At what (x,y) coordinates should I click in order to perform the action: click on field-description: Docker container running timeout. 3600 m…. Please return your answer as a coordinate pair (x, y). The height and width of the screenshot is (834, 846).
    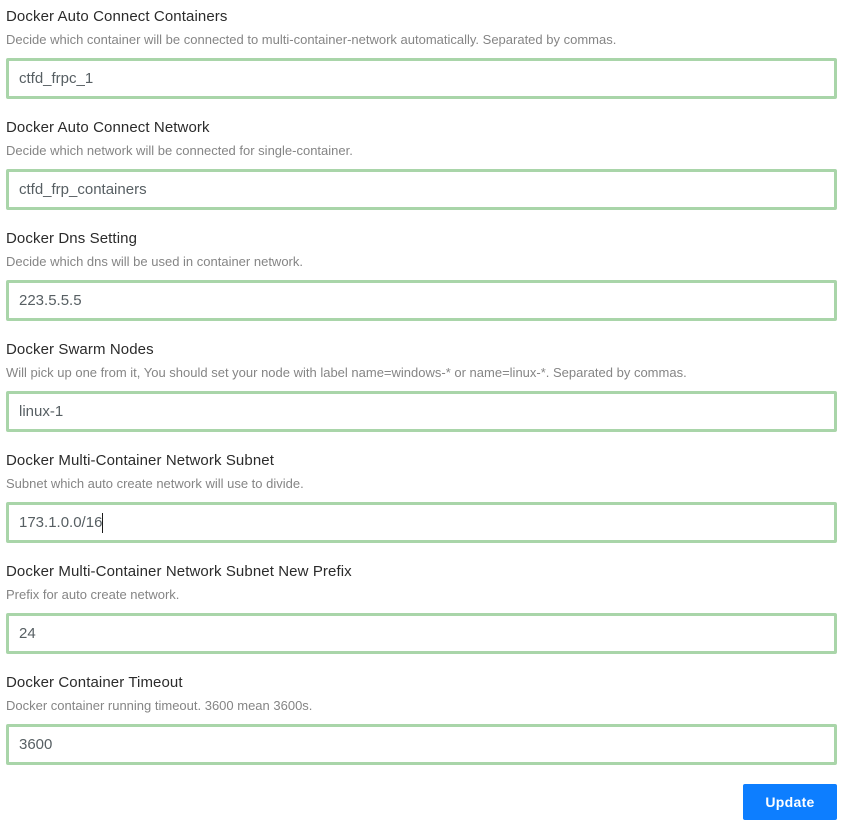
    Looking at the image, I should click on (159, 705).